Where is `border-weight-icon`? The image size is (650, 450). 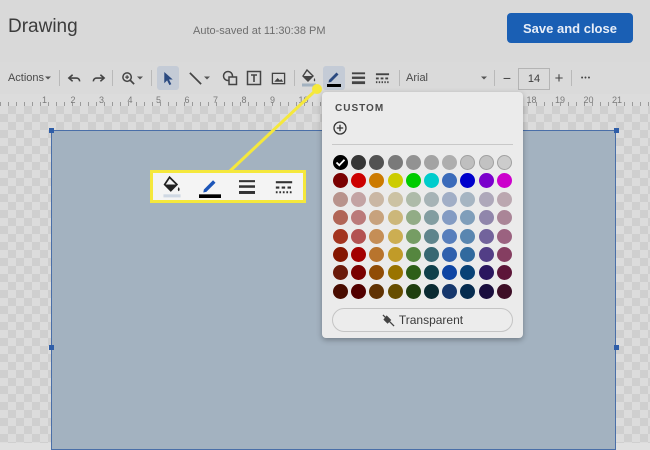 border-weight-icon is located at coordinates (247, 186).